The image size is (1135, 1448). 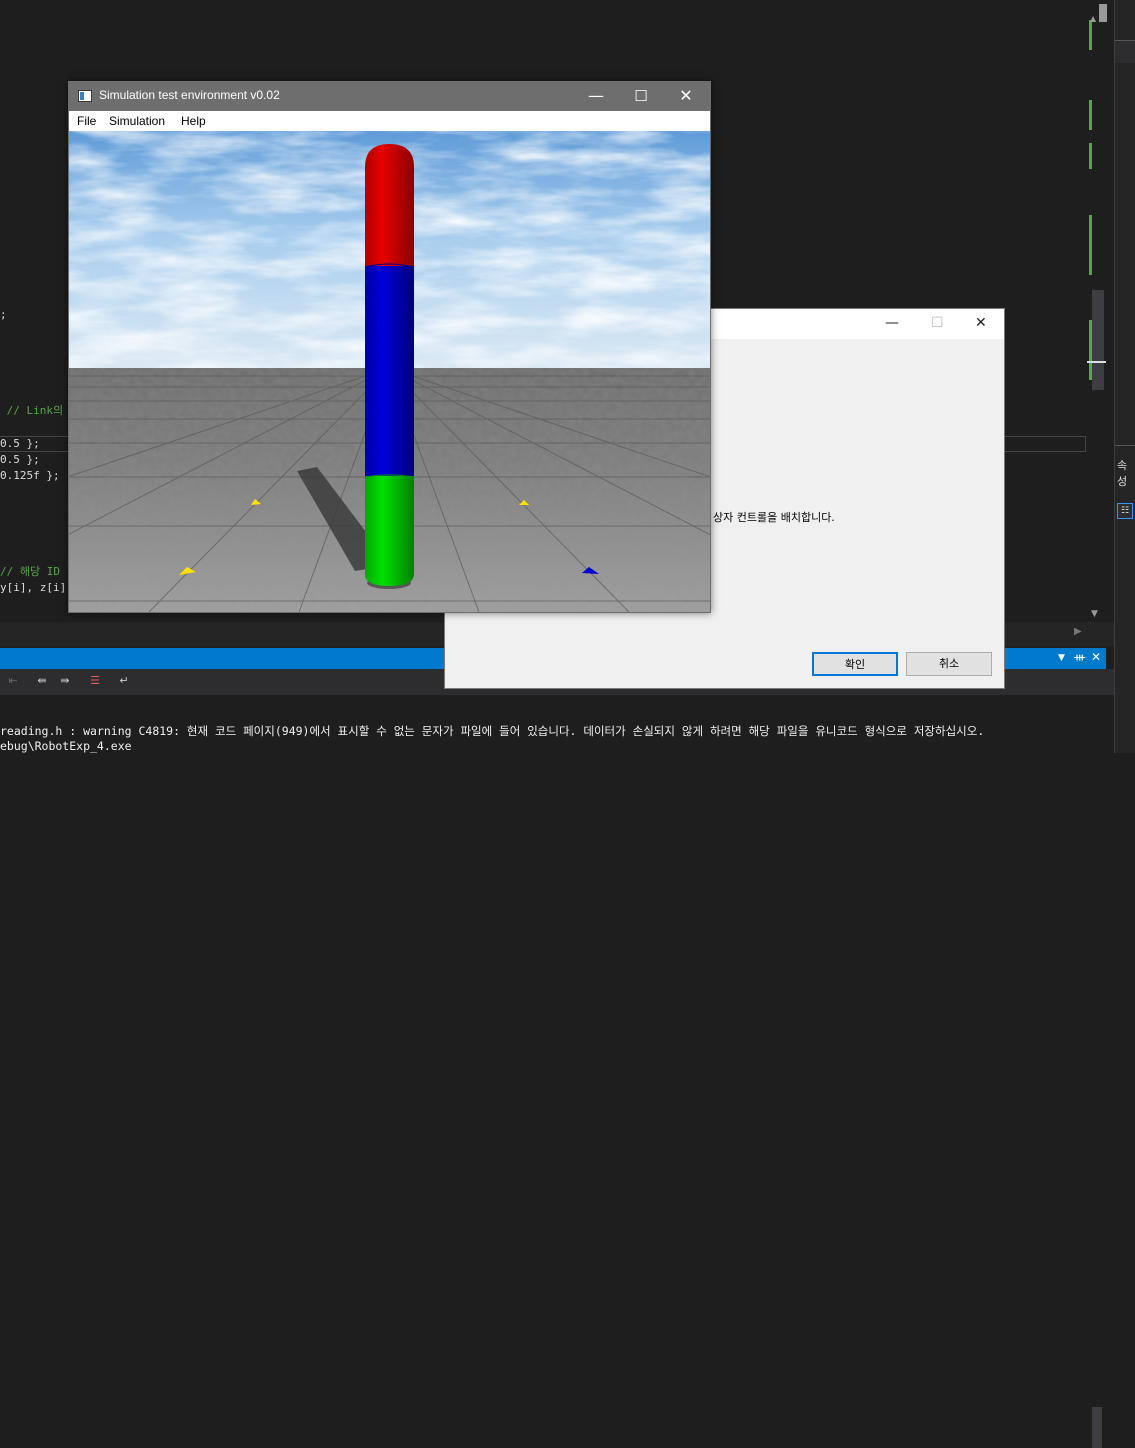 What do you see at coordinates (13, 681) in the screenshot?
I see `find-message-icon: ⇤` at bounding box center [13, 681].